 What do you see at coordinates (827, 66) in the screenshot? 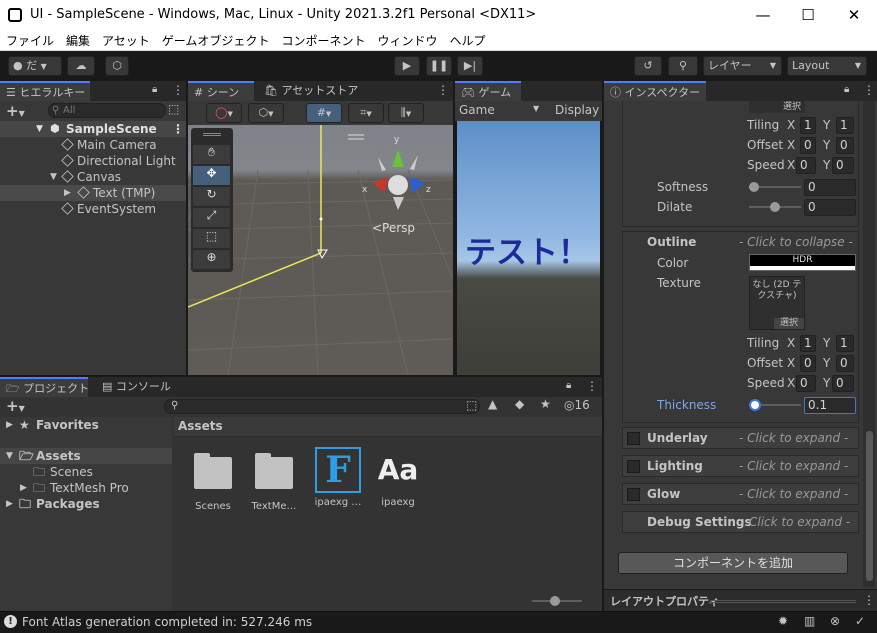
I see `layout-dropdown: Layout ▼` at bounding box center [827, 66].